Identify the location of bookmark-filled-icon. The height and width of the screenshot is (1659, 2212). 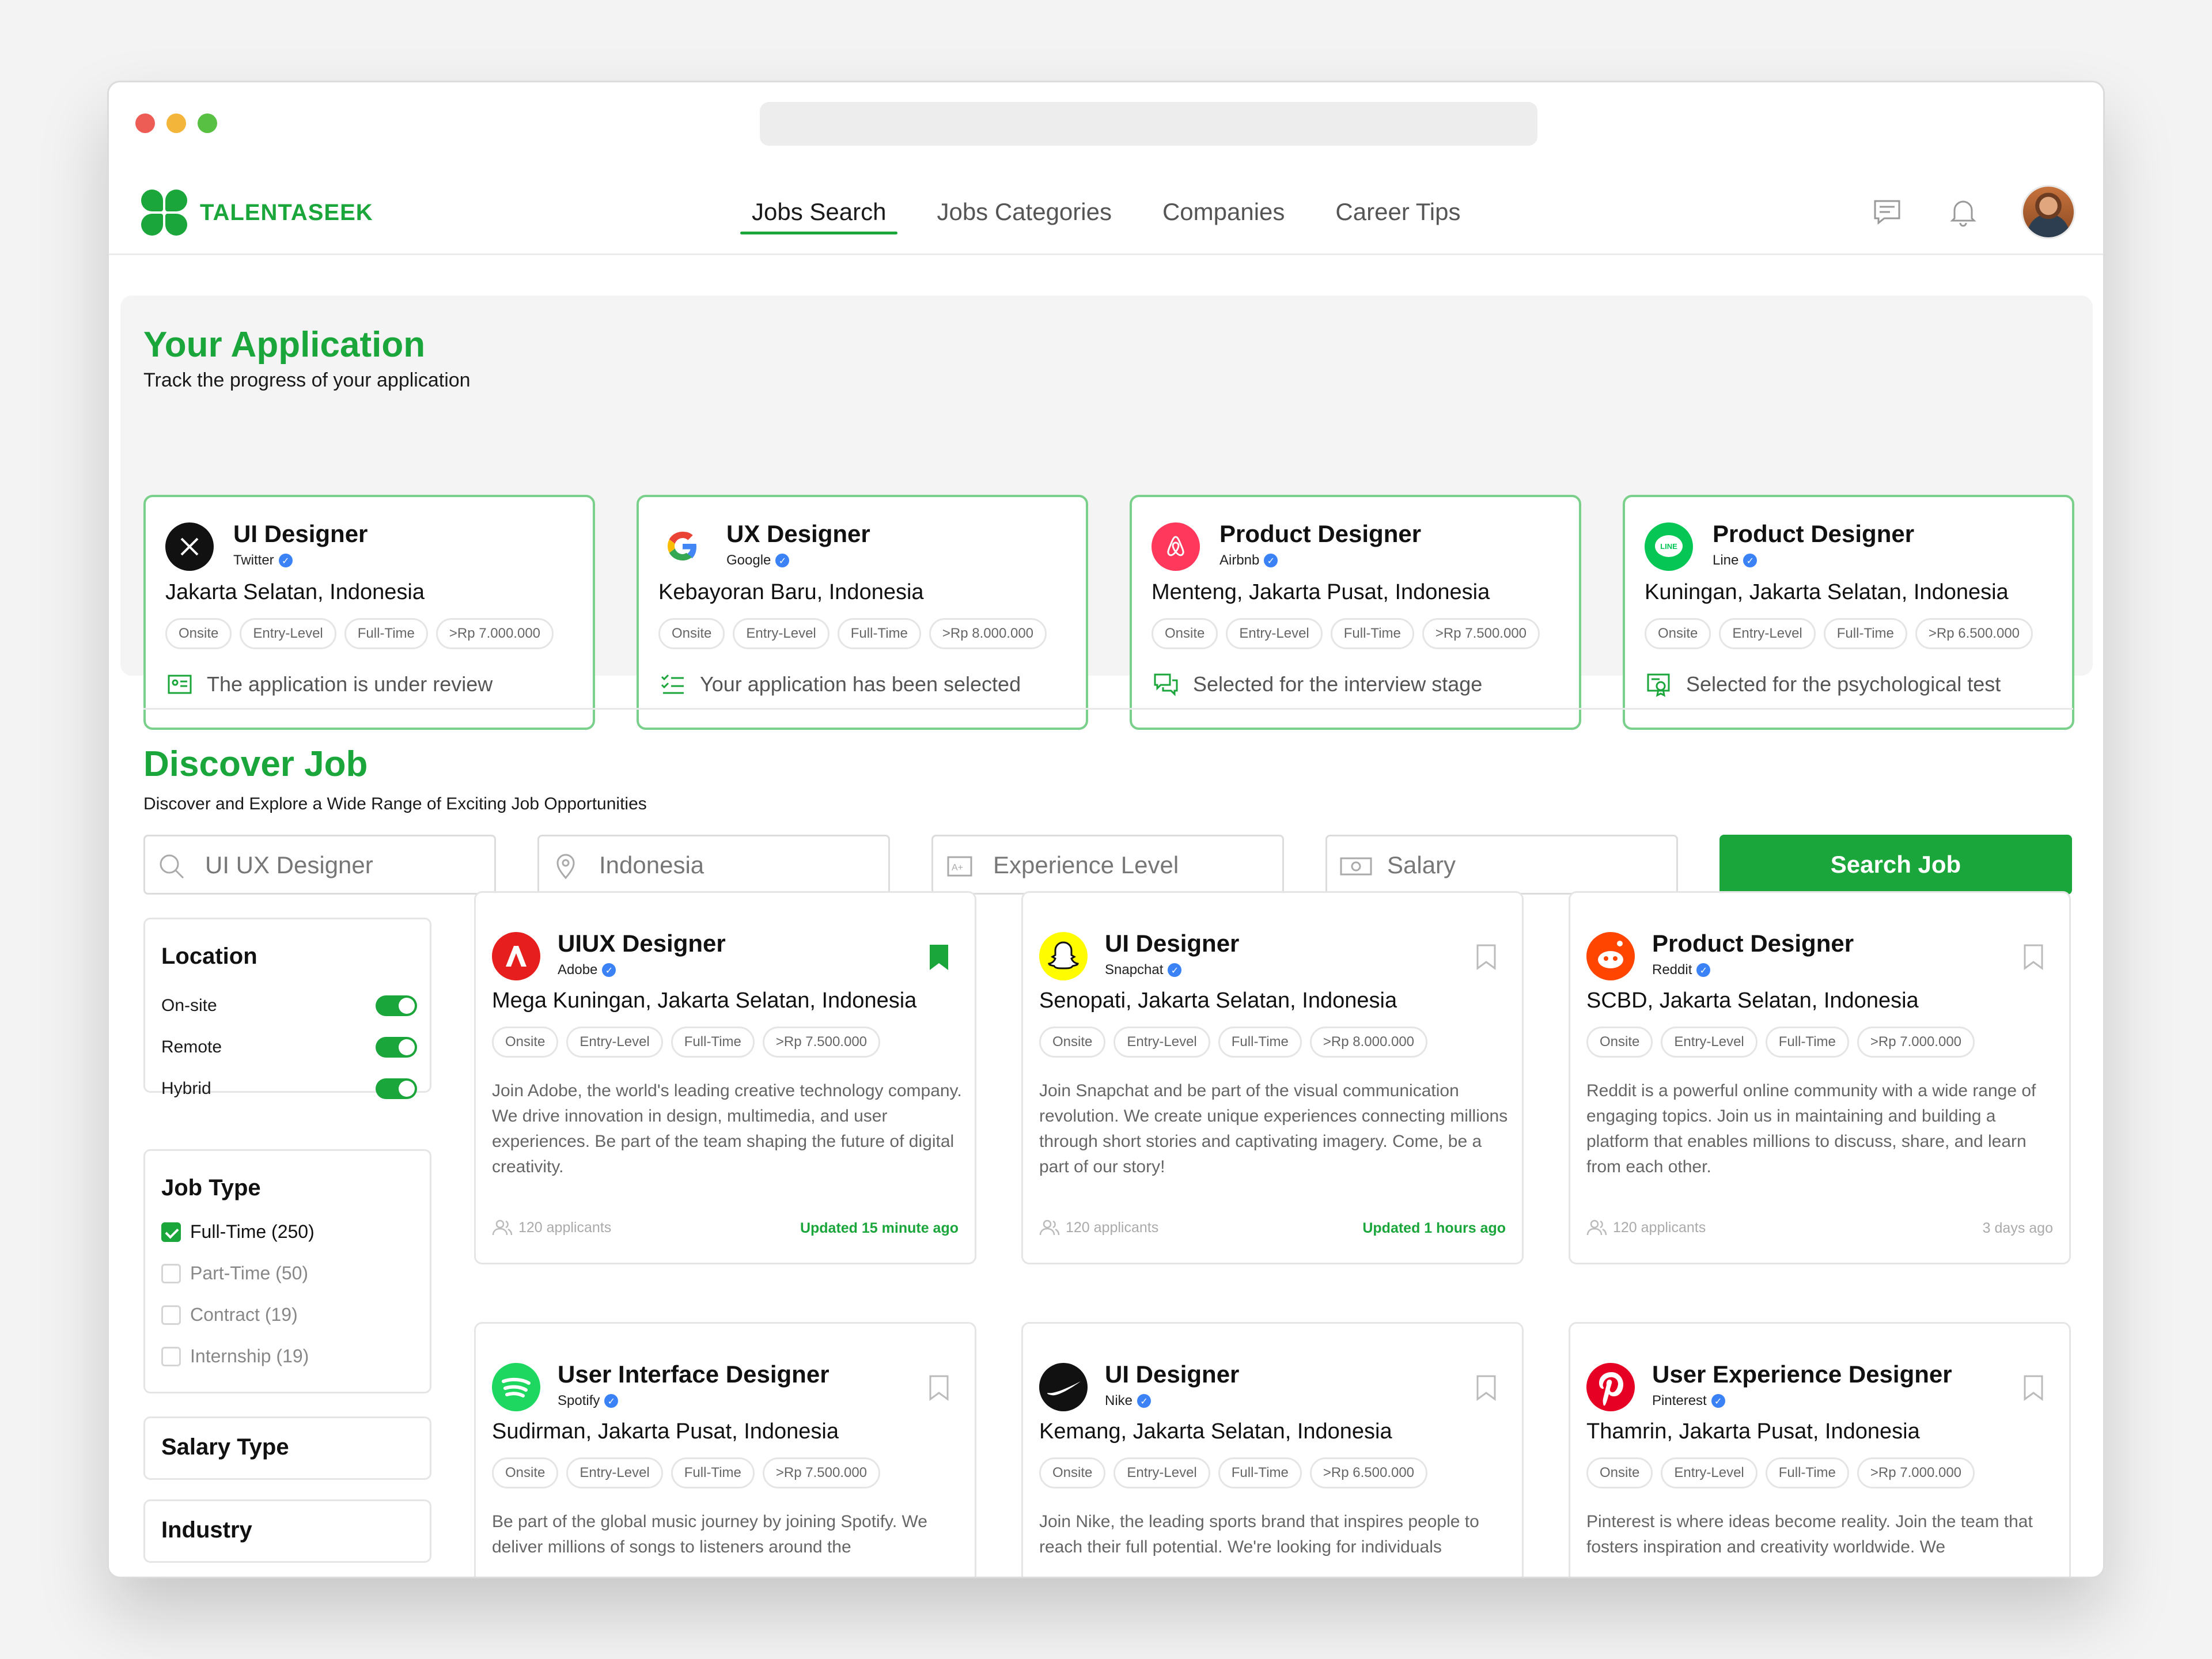
(939, 957).